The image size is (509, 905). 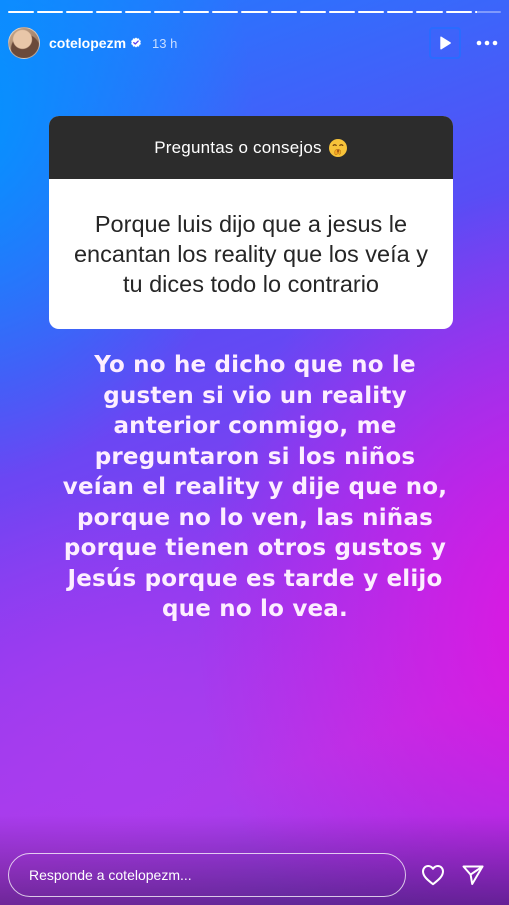 What do you see at coordinates (87, 43) in the screenshot?
I see `username: cotelopezm` at bounding box center [87, 43].